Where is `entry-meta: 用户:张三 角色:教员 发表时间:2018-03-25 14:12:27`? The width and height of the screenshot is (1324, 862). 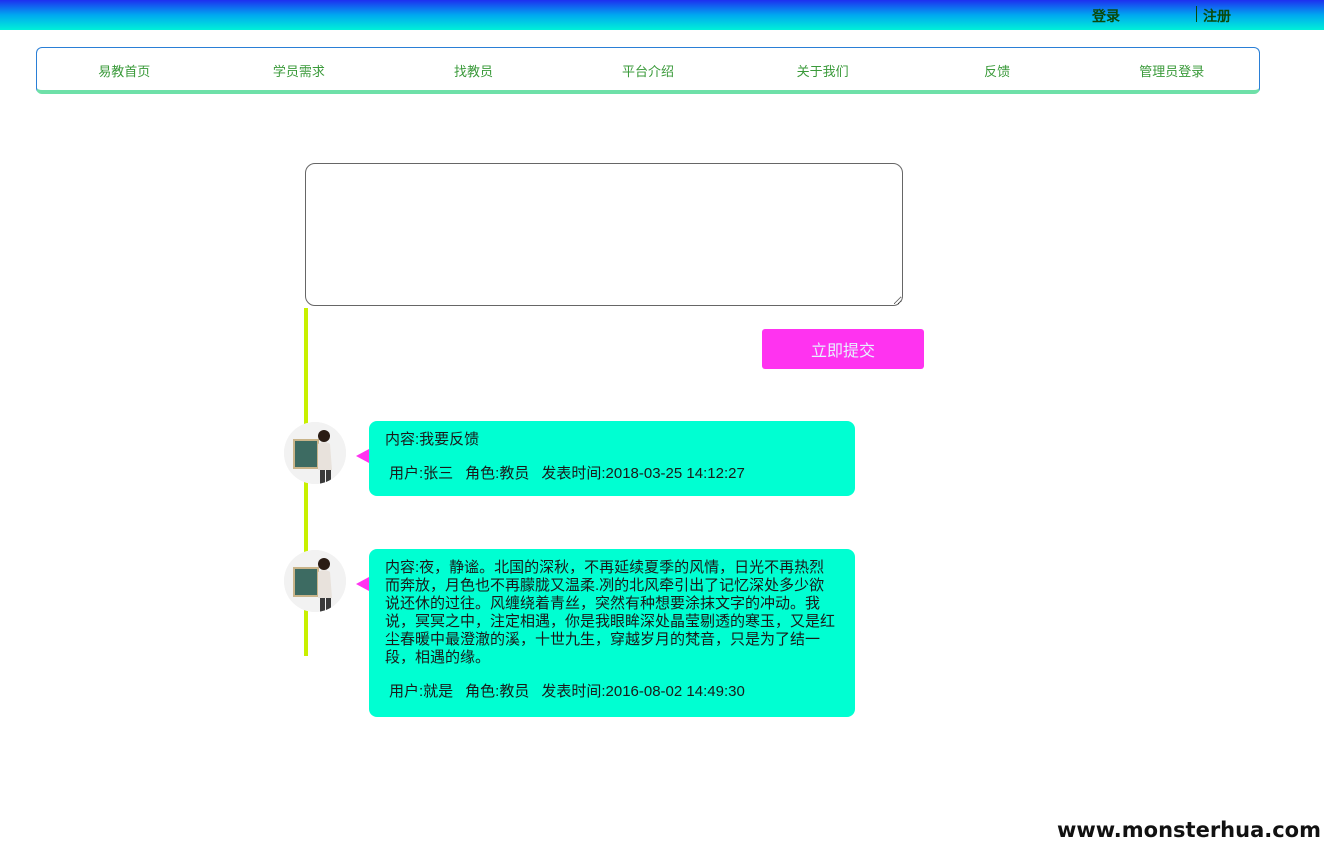
entry-meta: 用户:张三 角色:教员 发表时间:2018-03-25 14:12:27 is located at coordinates (614, 474).